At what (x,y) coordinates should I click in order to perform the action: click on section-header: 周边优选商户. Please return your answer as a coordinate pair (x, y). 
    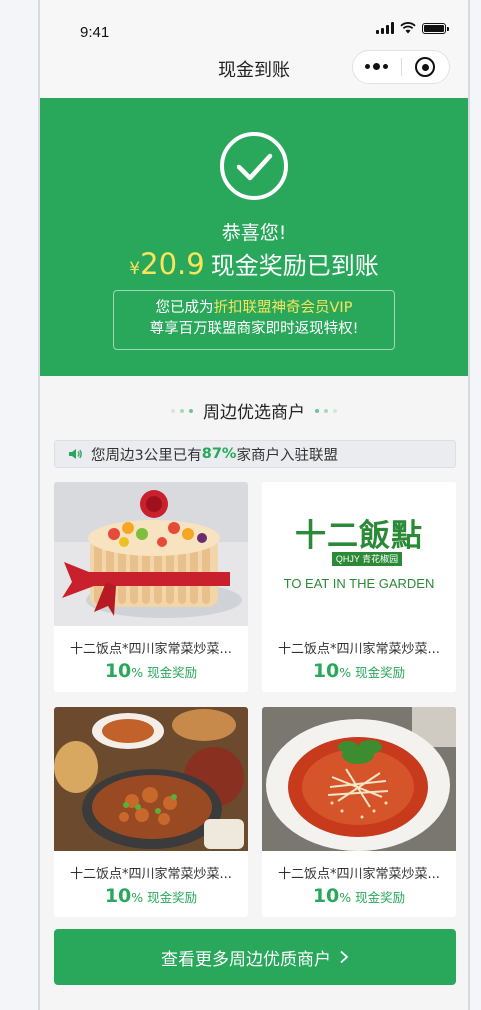
    Looking at the image, I should click on (254, 410).